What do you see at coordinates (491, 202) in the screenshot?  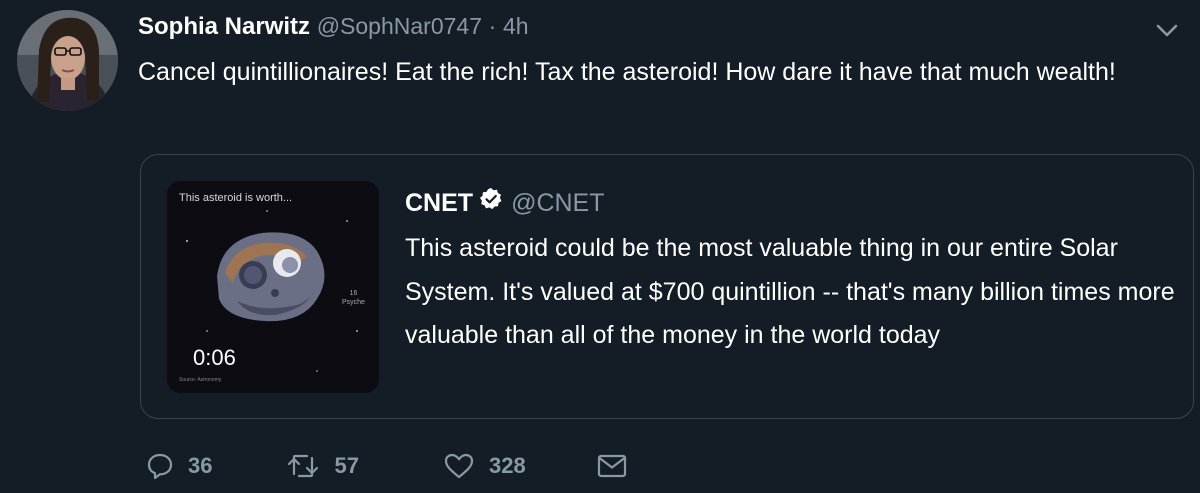 I see `verified-badge-icon` at bounding box center [491, 202].